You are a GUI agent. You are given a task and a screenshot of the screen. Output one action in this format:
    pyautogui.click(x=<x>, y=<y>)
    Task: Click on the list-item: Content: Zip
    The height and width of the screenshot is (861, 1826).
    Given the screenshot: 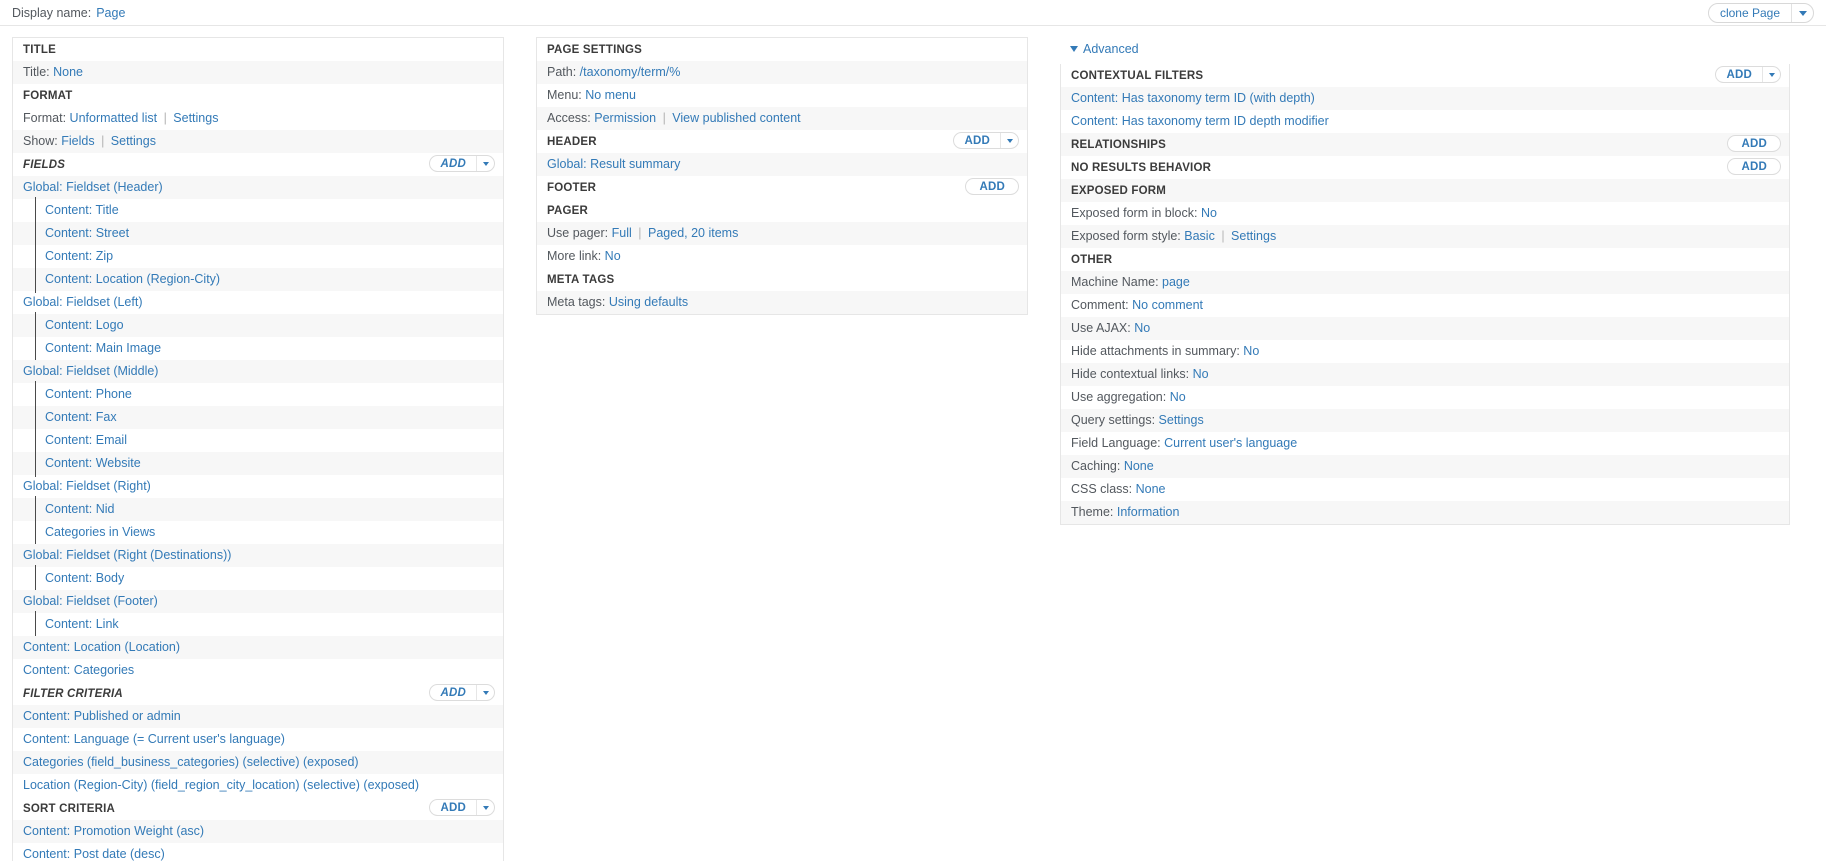 What is the action you would take?
    pyautogui.click(x=258, y=256)
    